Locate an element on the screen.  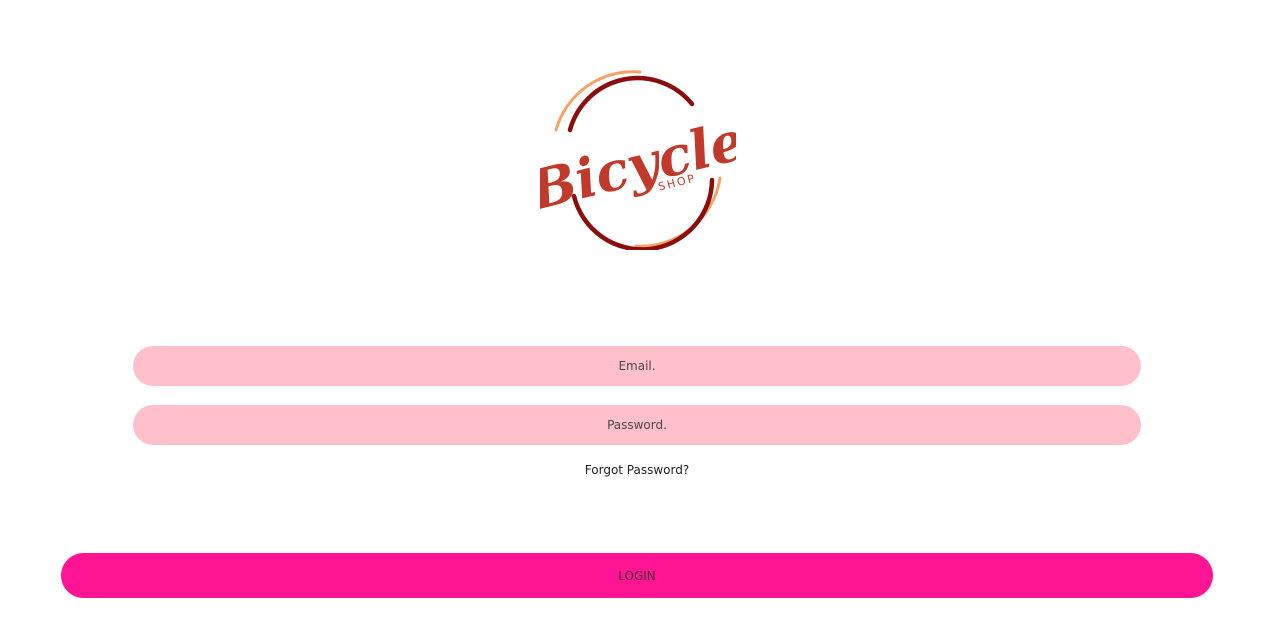
bicycle-shop-logo: Bicycle SHOP is located at coordinates (638, 159).